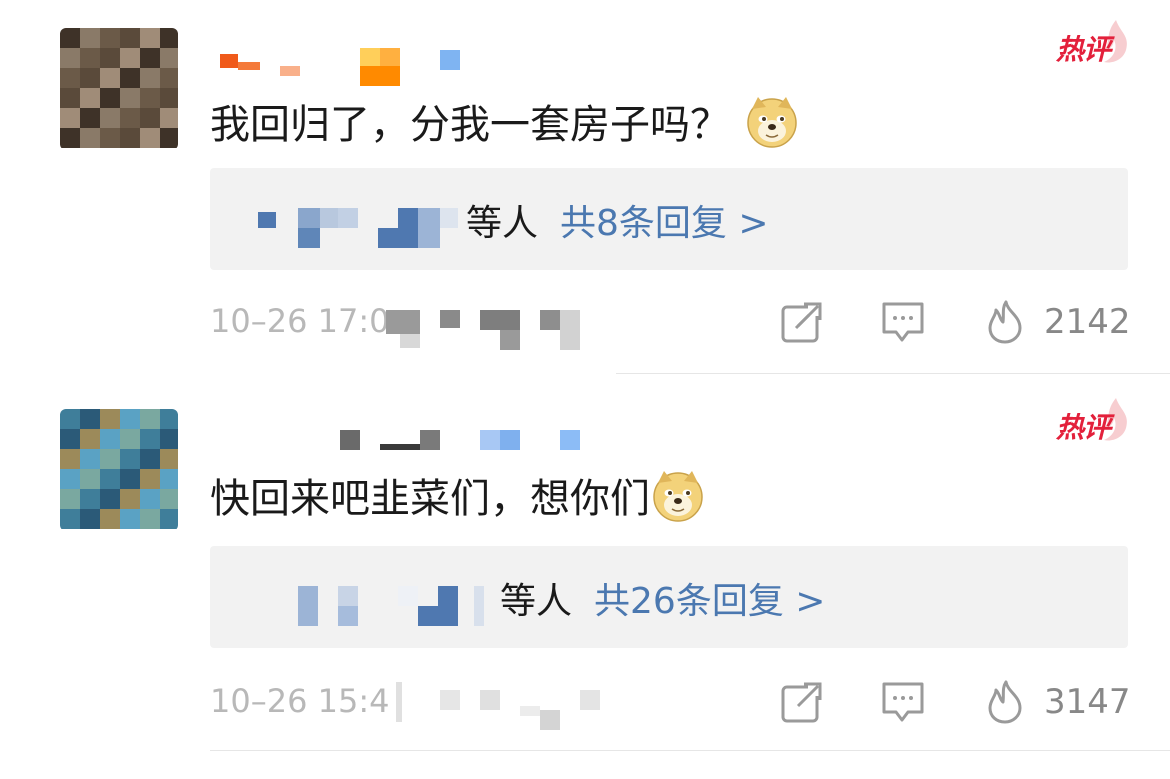 Image resolution: width=1170 pixels, height=779 pixels. Describe the element at coordinates (486, 327) in the screenshot. I see `source-pixelated` at that location.